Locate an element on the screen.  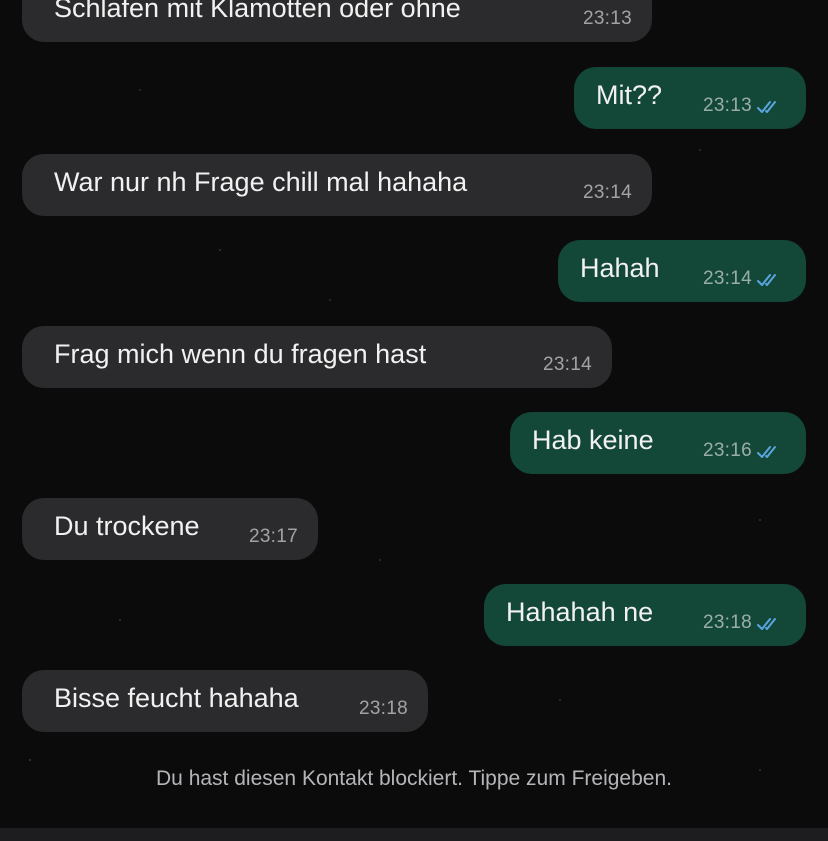
message-bubble-incoming: War nur nh Frage chill mal hahaha 23:14 is located at coordinates (337, 185).